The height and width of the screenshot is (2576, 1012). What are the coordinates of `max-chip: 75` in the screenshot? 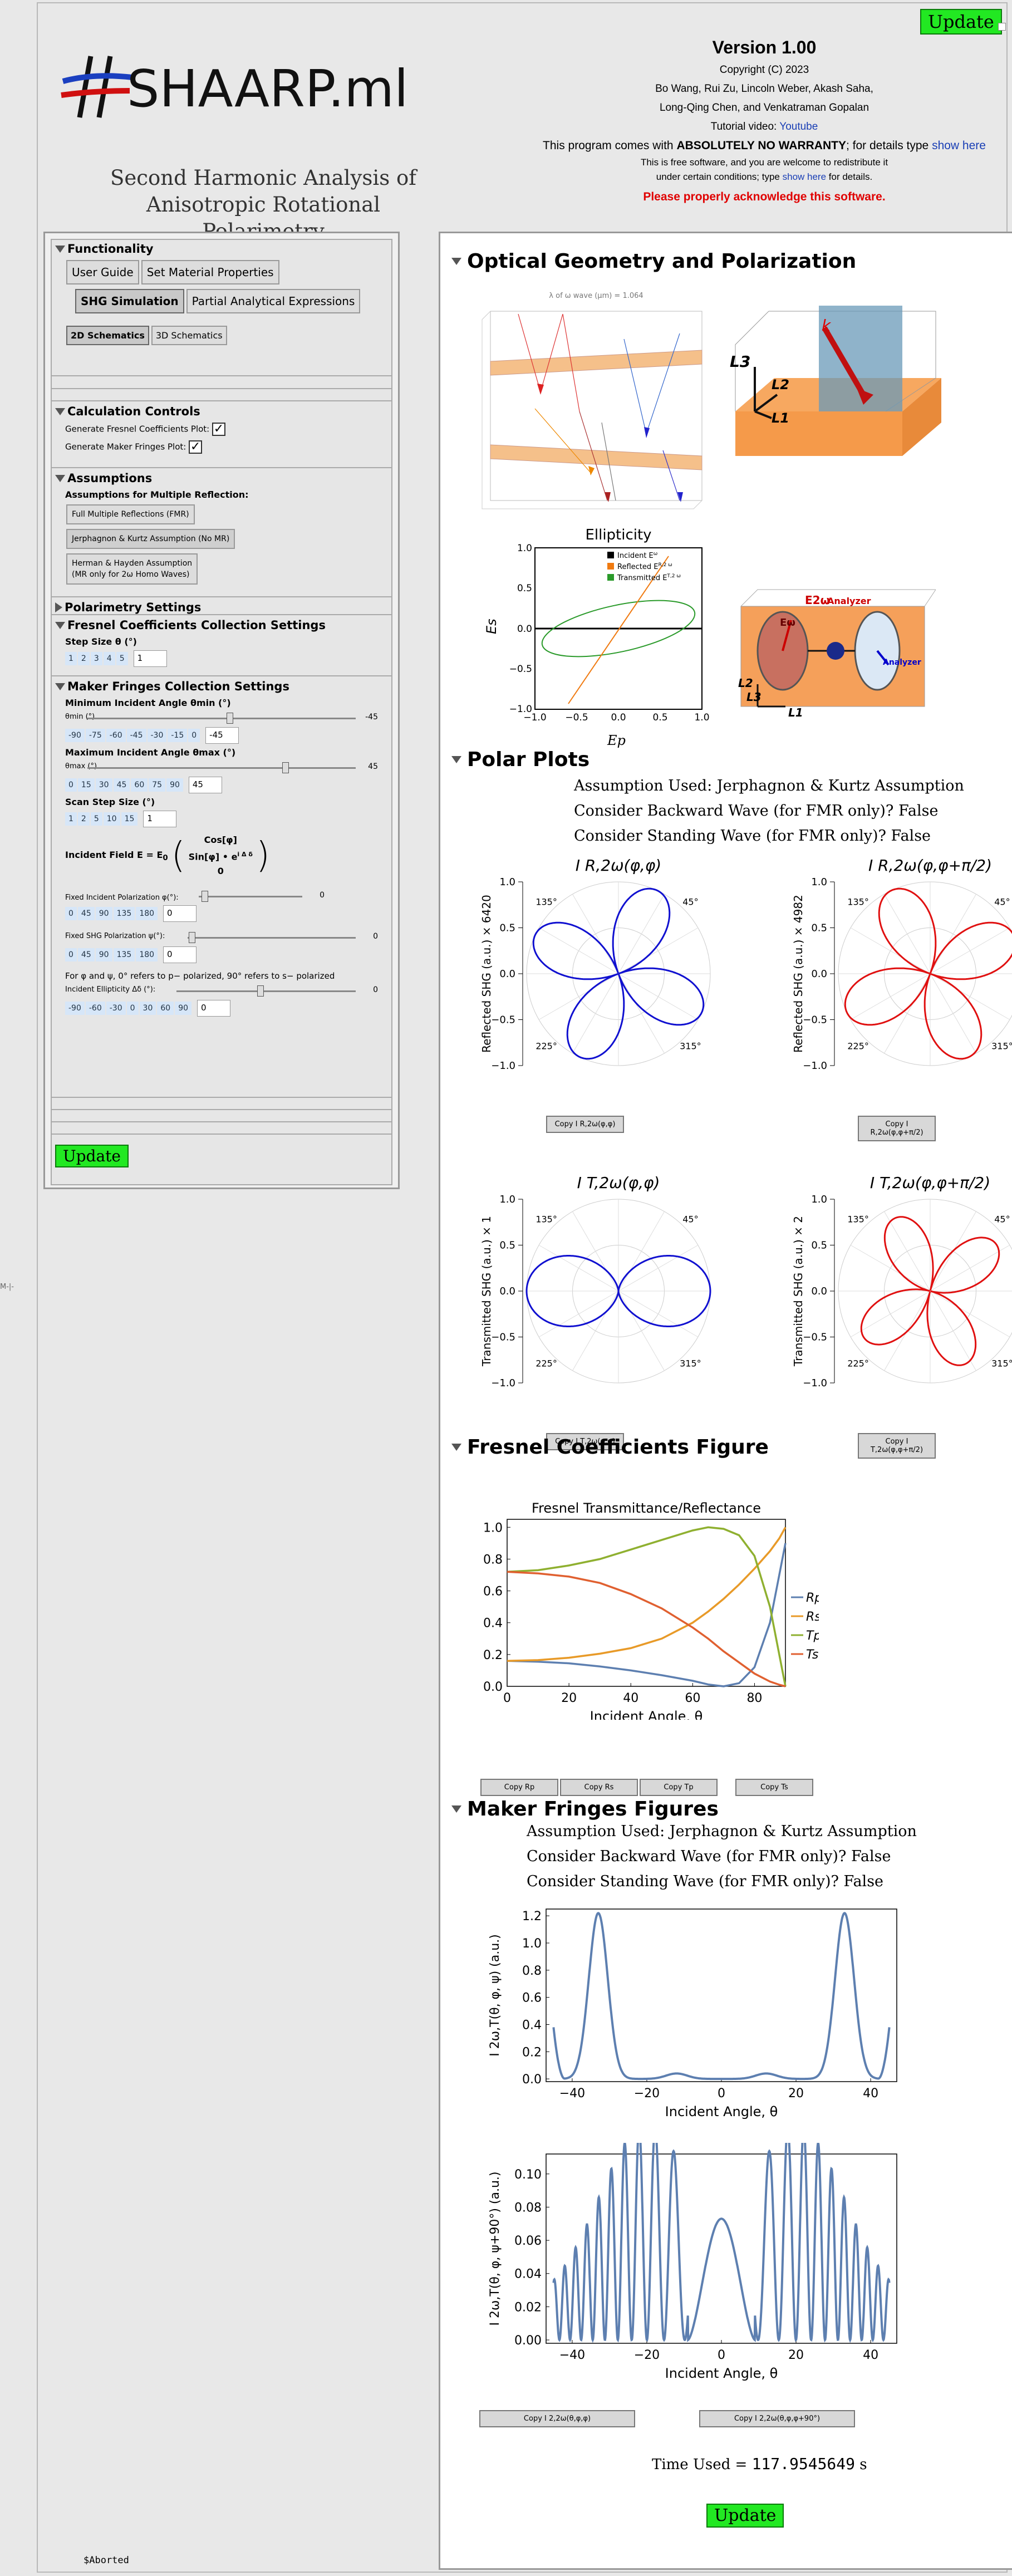 It's located at (157, 785).